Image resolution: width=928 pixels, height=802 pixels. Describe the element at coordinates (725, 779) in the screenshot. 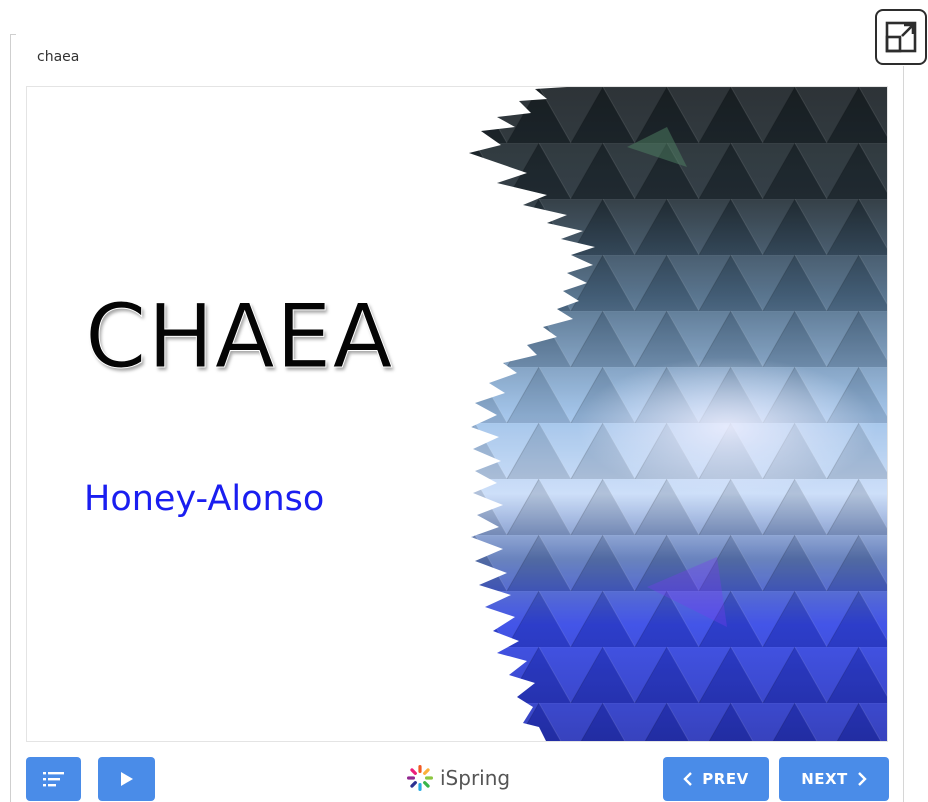

I see `prev-label: PREV` at that location.